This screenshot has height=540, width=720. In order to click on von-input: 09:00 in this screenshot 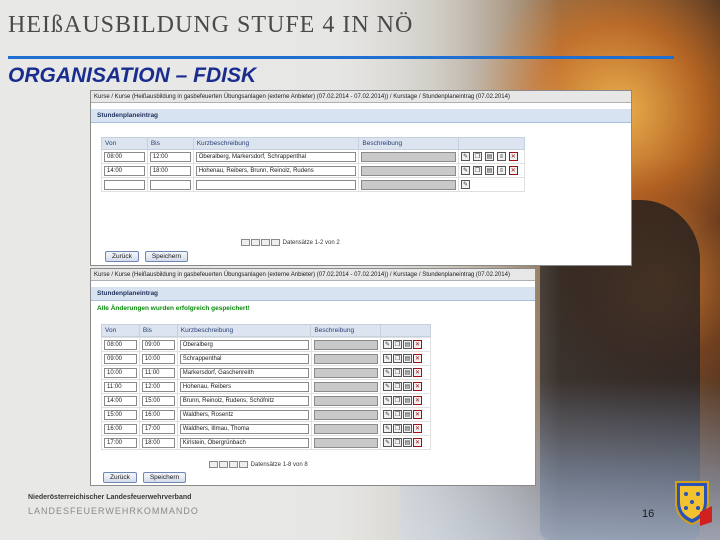, I will do `click(120, 358)`.